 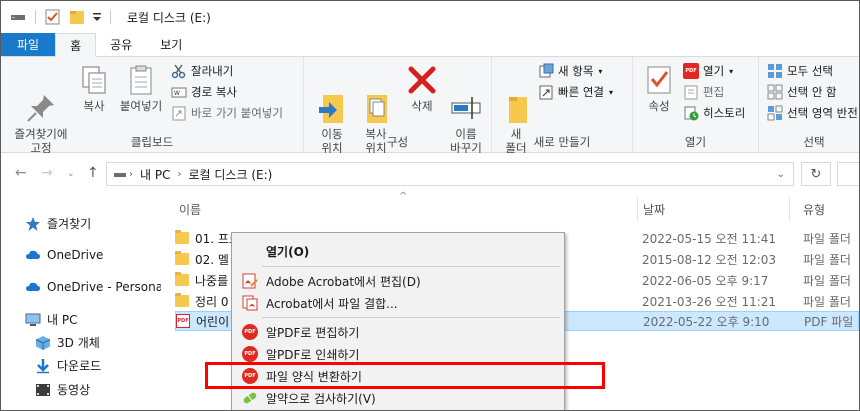 I want to click on properties-check-icon, so click(x=53, y=17).